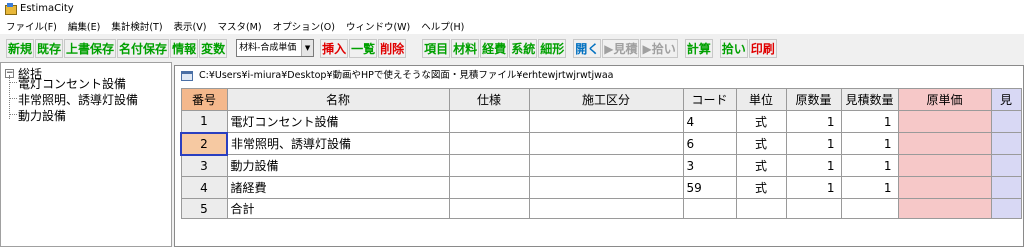  I want to click on open-button: 開く, so click(587, 48).